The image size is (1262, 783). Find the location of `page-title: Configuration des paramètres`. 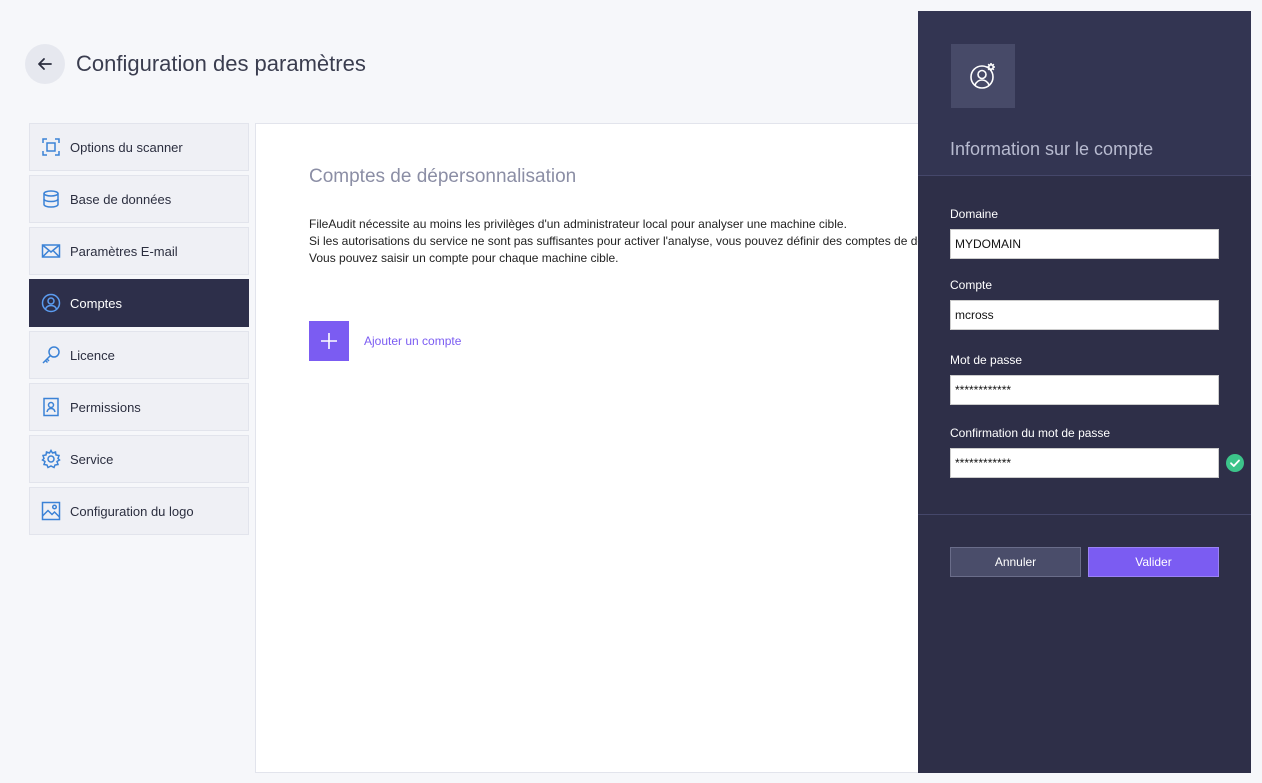

page-title: Configuration des paramètres is located at coordinates (221, 63).